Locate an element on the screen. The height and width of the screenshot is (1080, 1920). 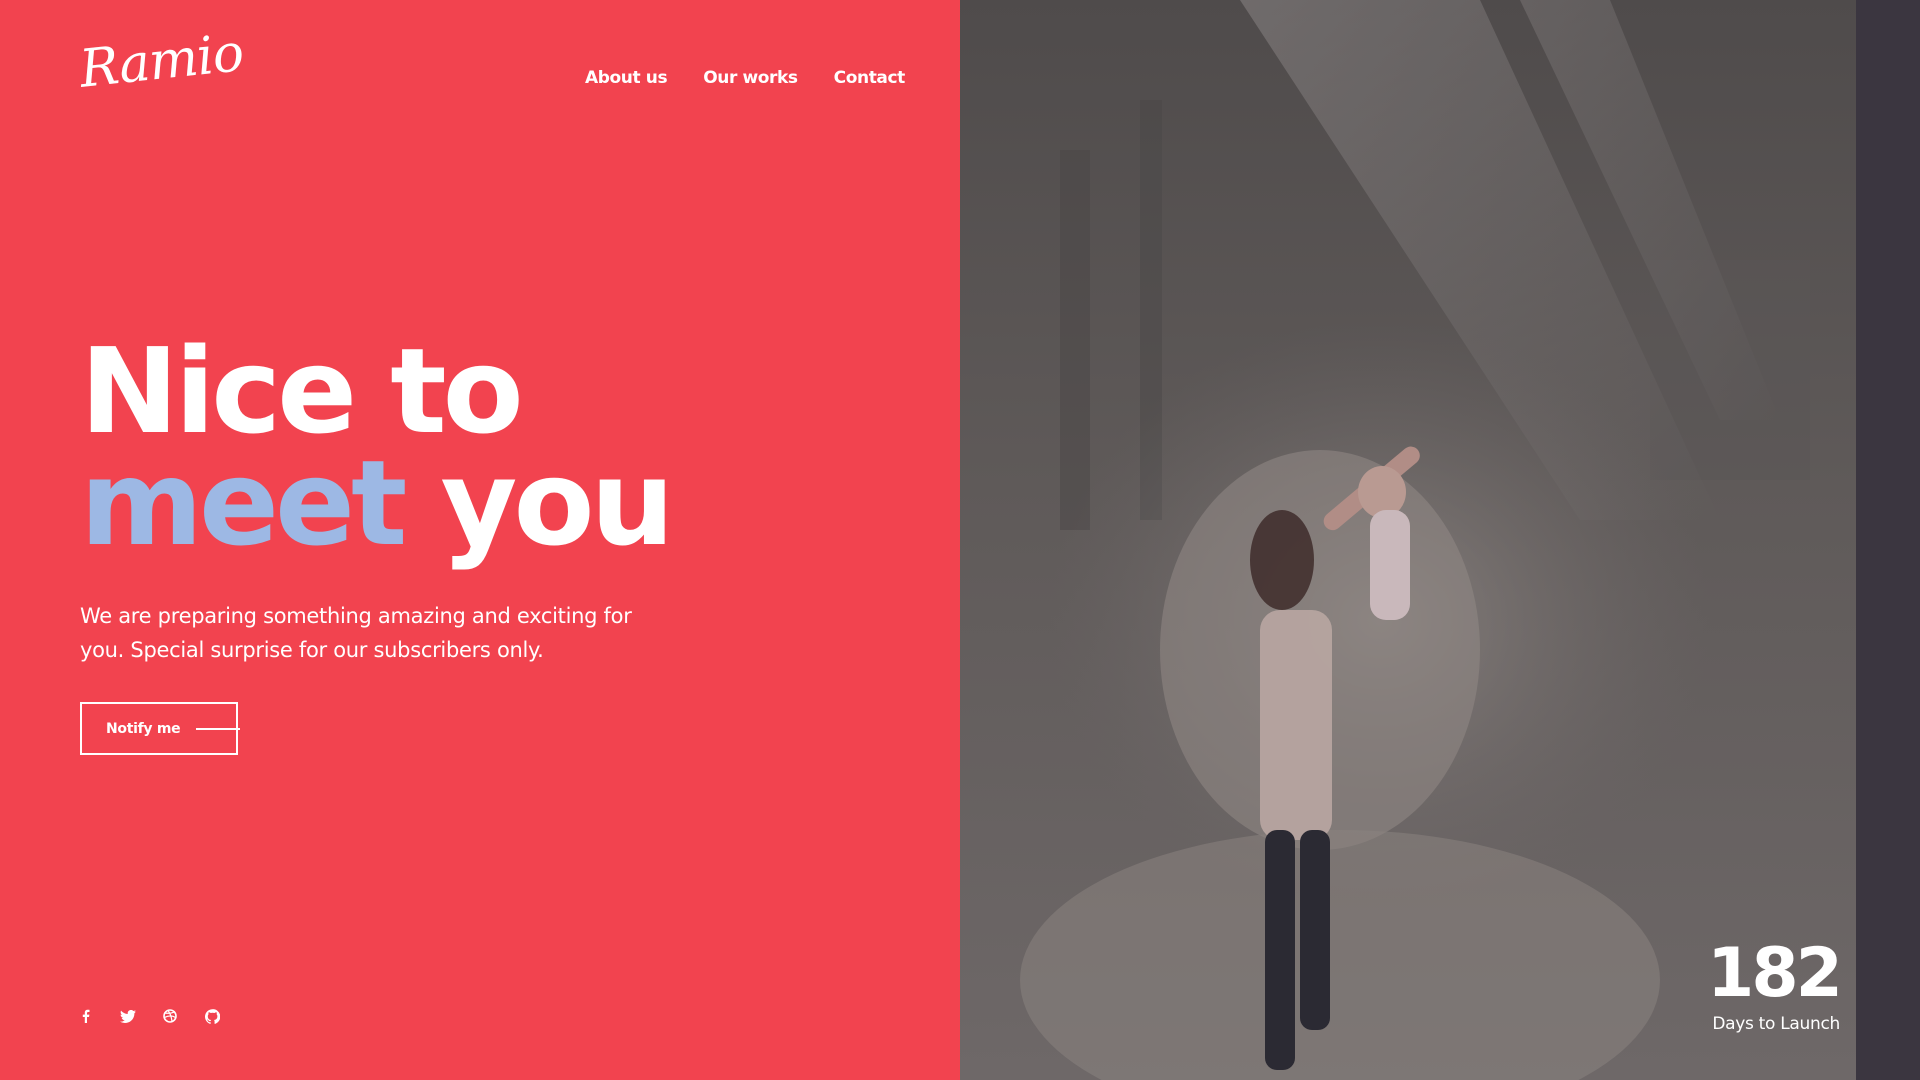
facebook-icon is located at coordinates (86, 1016).